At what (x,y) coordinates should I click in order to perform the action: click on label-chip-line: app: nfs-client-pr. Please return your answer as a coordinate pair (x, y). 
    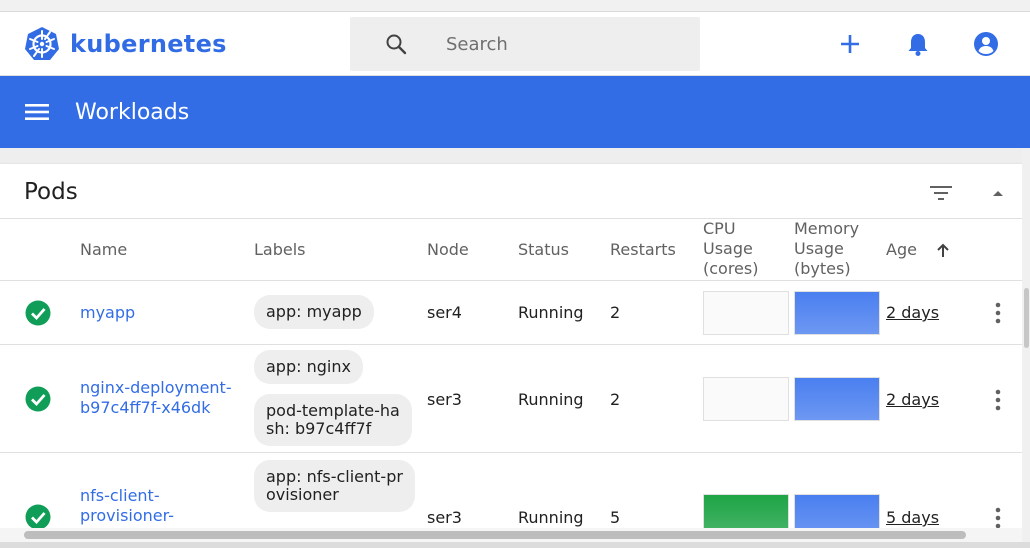
    Looking at the image, I should click on (334, 476).